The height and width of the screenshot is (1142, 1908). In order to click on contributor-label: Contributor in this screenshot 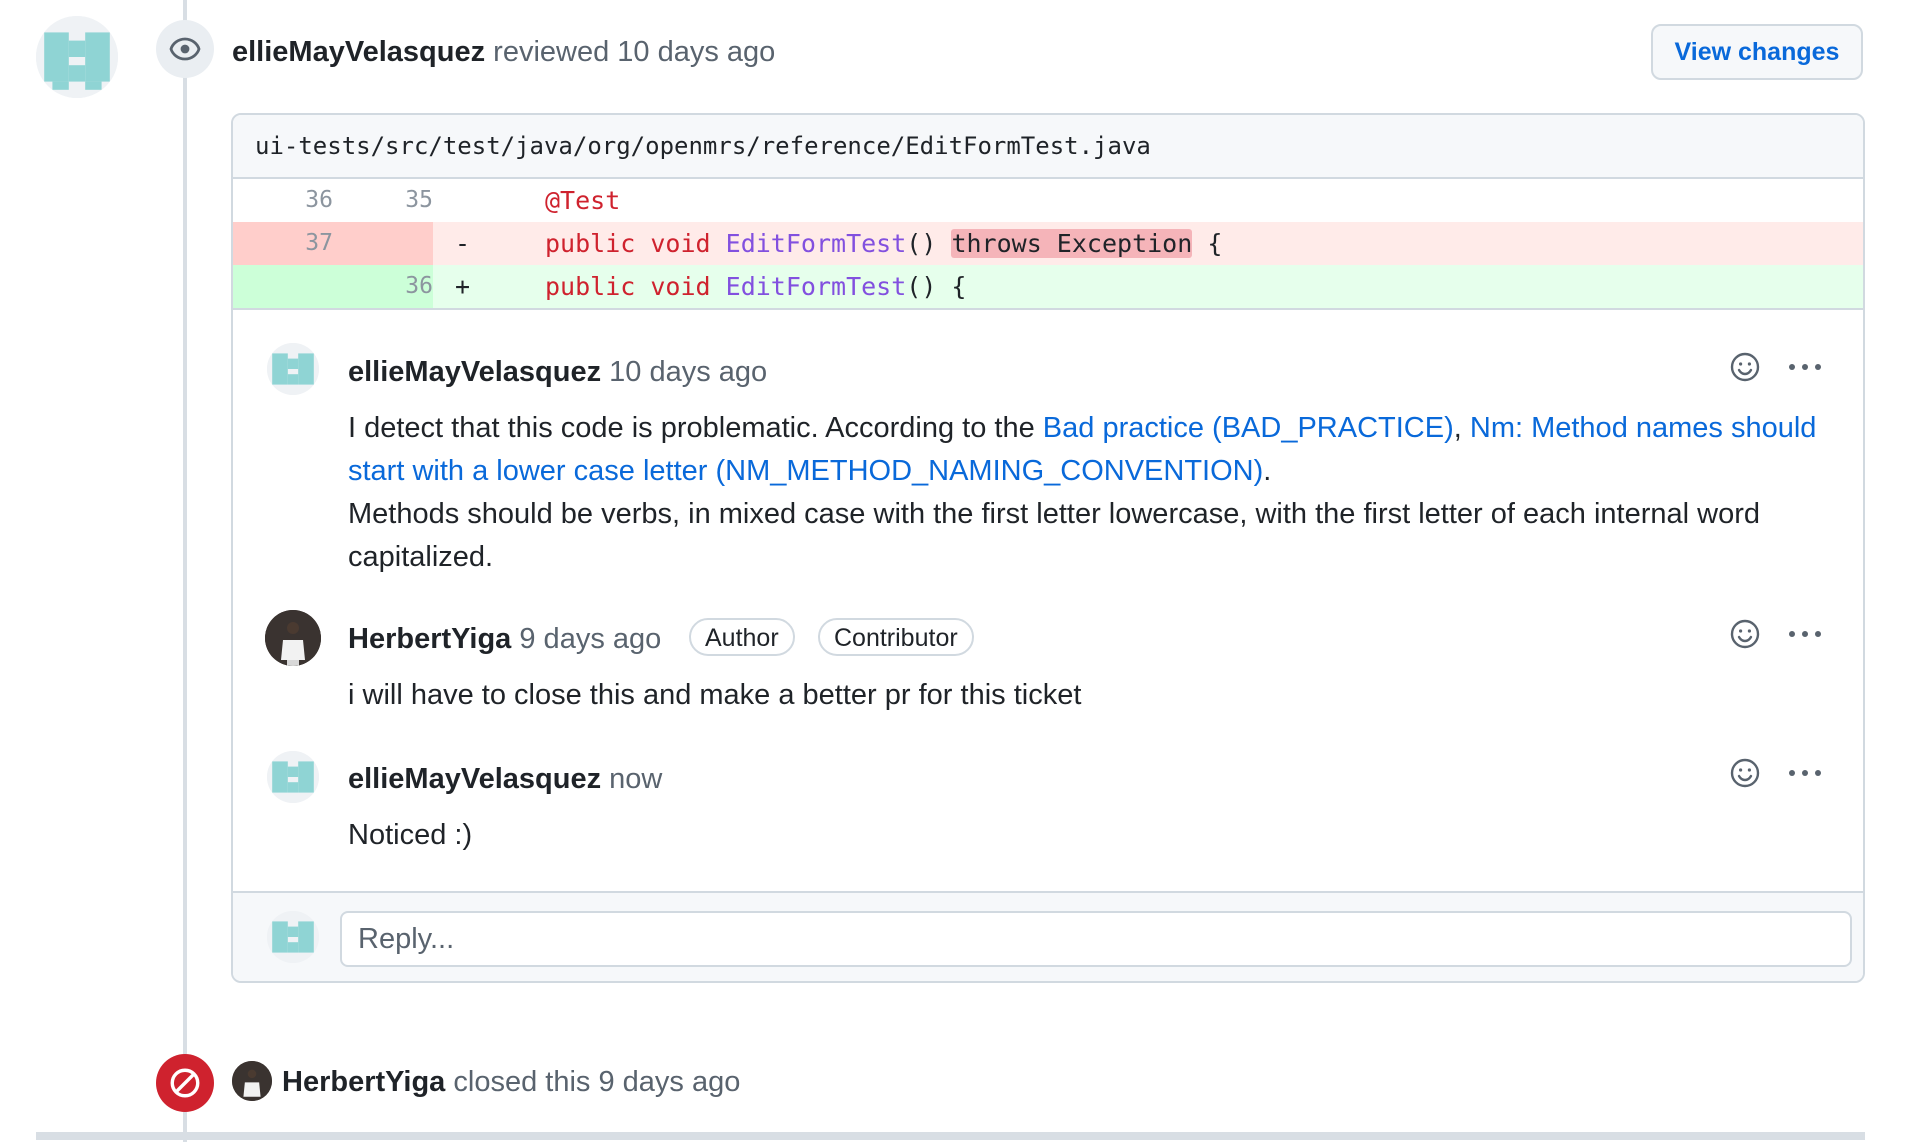, I will do `click(896, 637)`.